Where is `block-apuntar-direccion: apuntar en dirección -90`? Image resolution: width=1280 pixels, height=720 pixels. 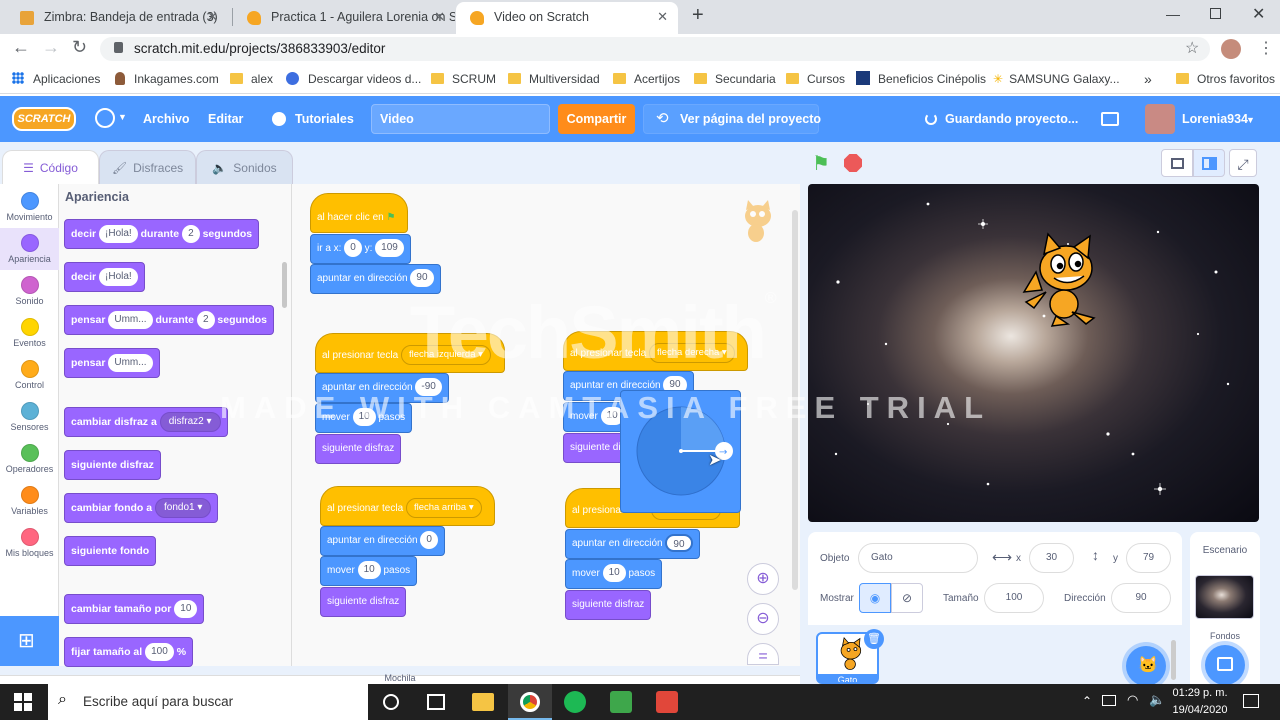
block-apuntar-direccion: apuntar en dirección -90 is located at coordinates (382, 388).